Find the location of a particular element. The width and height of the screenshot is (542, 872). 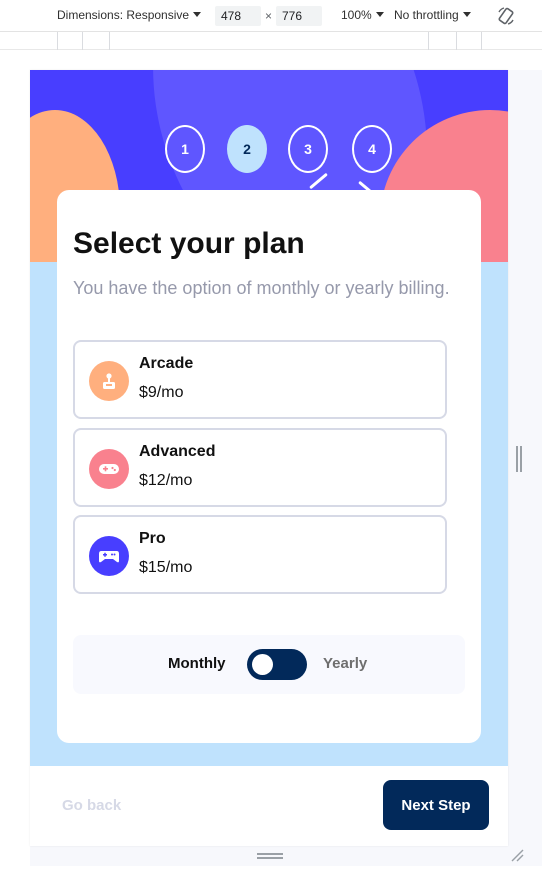

throttling-label: No throttling is located at coordinates (426, 15).